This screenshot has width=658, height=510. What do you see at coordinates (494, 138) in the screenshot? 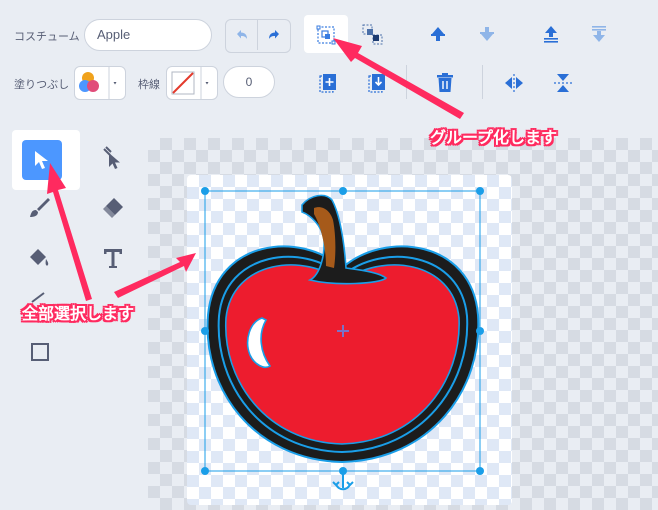
I see `annotation-group-label: グループ化します` at bounding box center [494, 138].